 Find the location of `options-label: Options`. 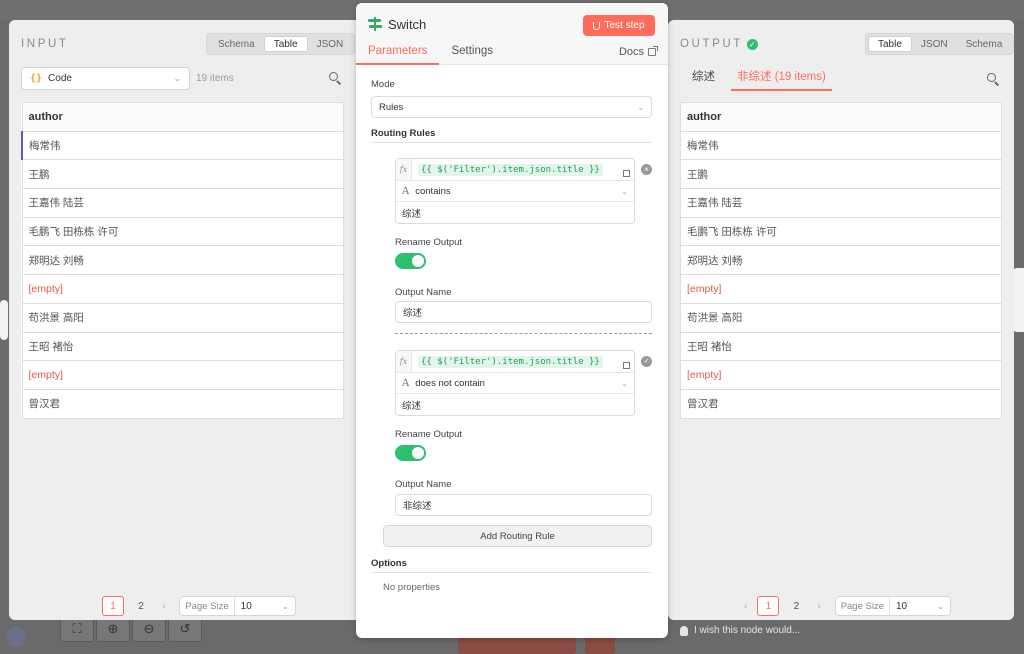

options-label: Options is located at coordinates (511, 565).